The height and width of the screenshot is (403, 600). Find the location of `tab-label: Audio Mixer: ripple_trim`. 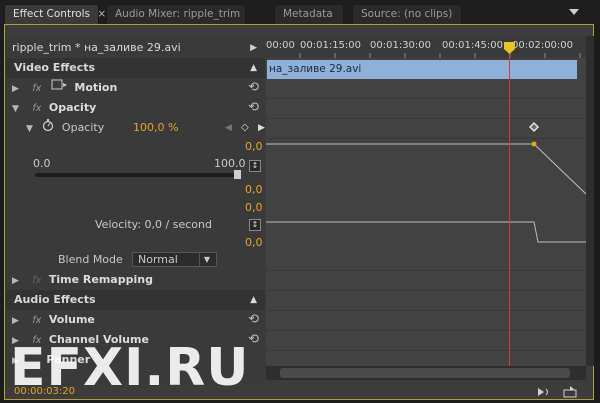

tab-label: Audio Mixer: ripple_trim is located at coordinates (178, 14).